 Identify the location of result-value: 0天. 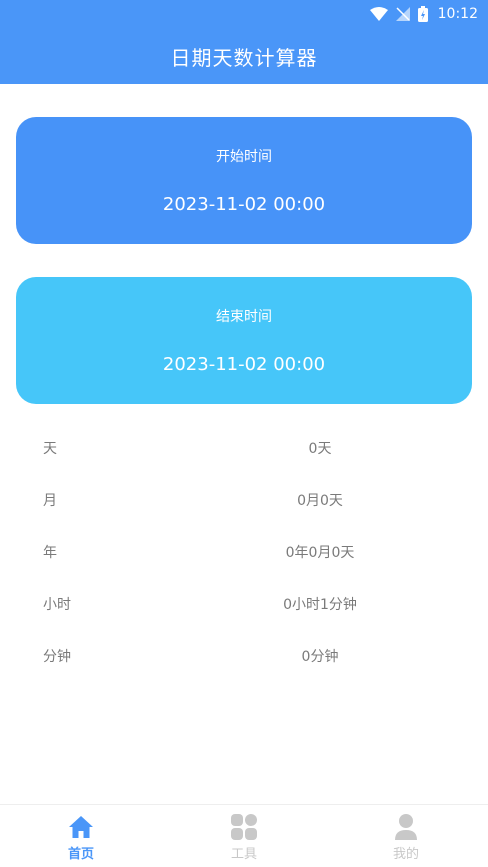
(320, 449).